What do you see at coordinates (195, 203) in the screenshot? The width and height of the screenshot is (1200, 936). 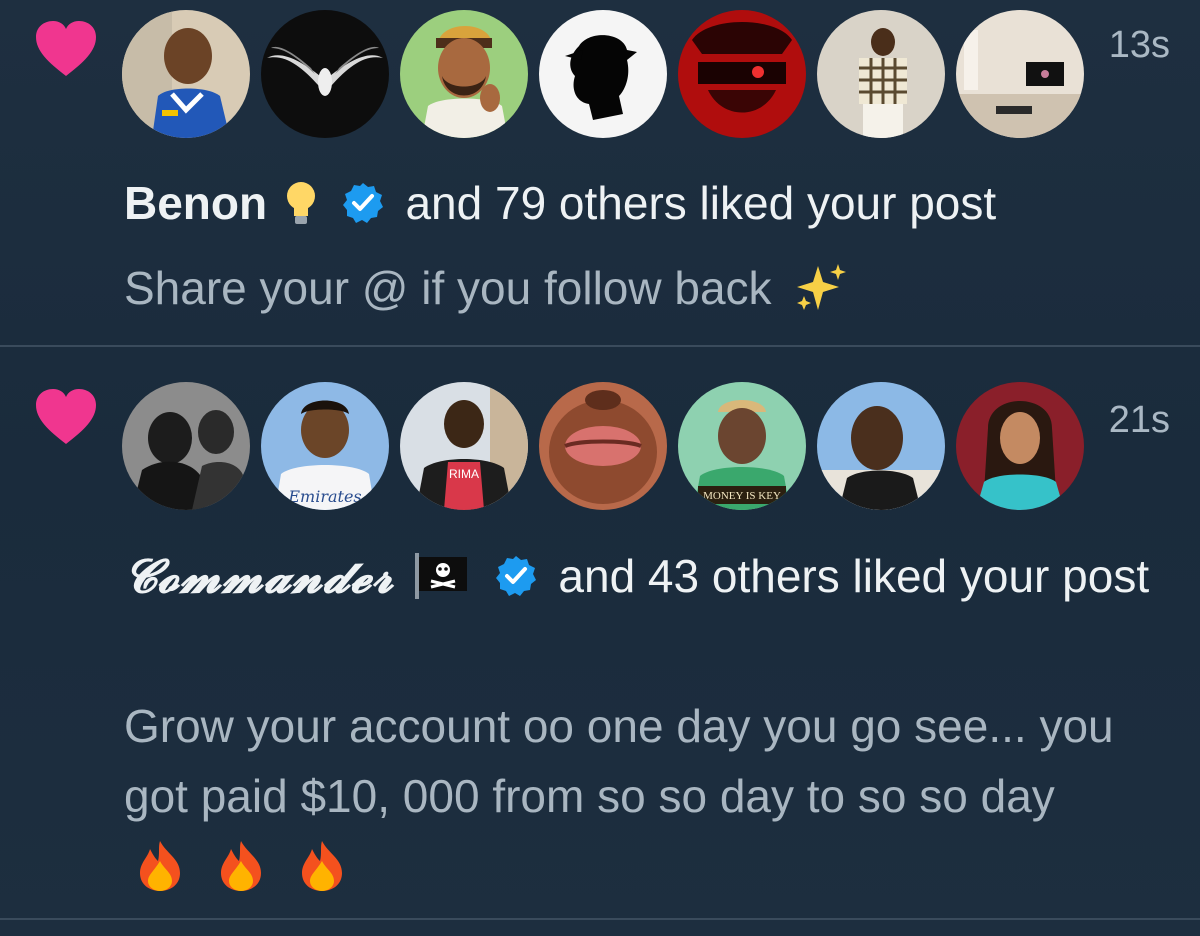 I see `user-name: Benon` at bounding box center [195, 203].